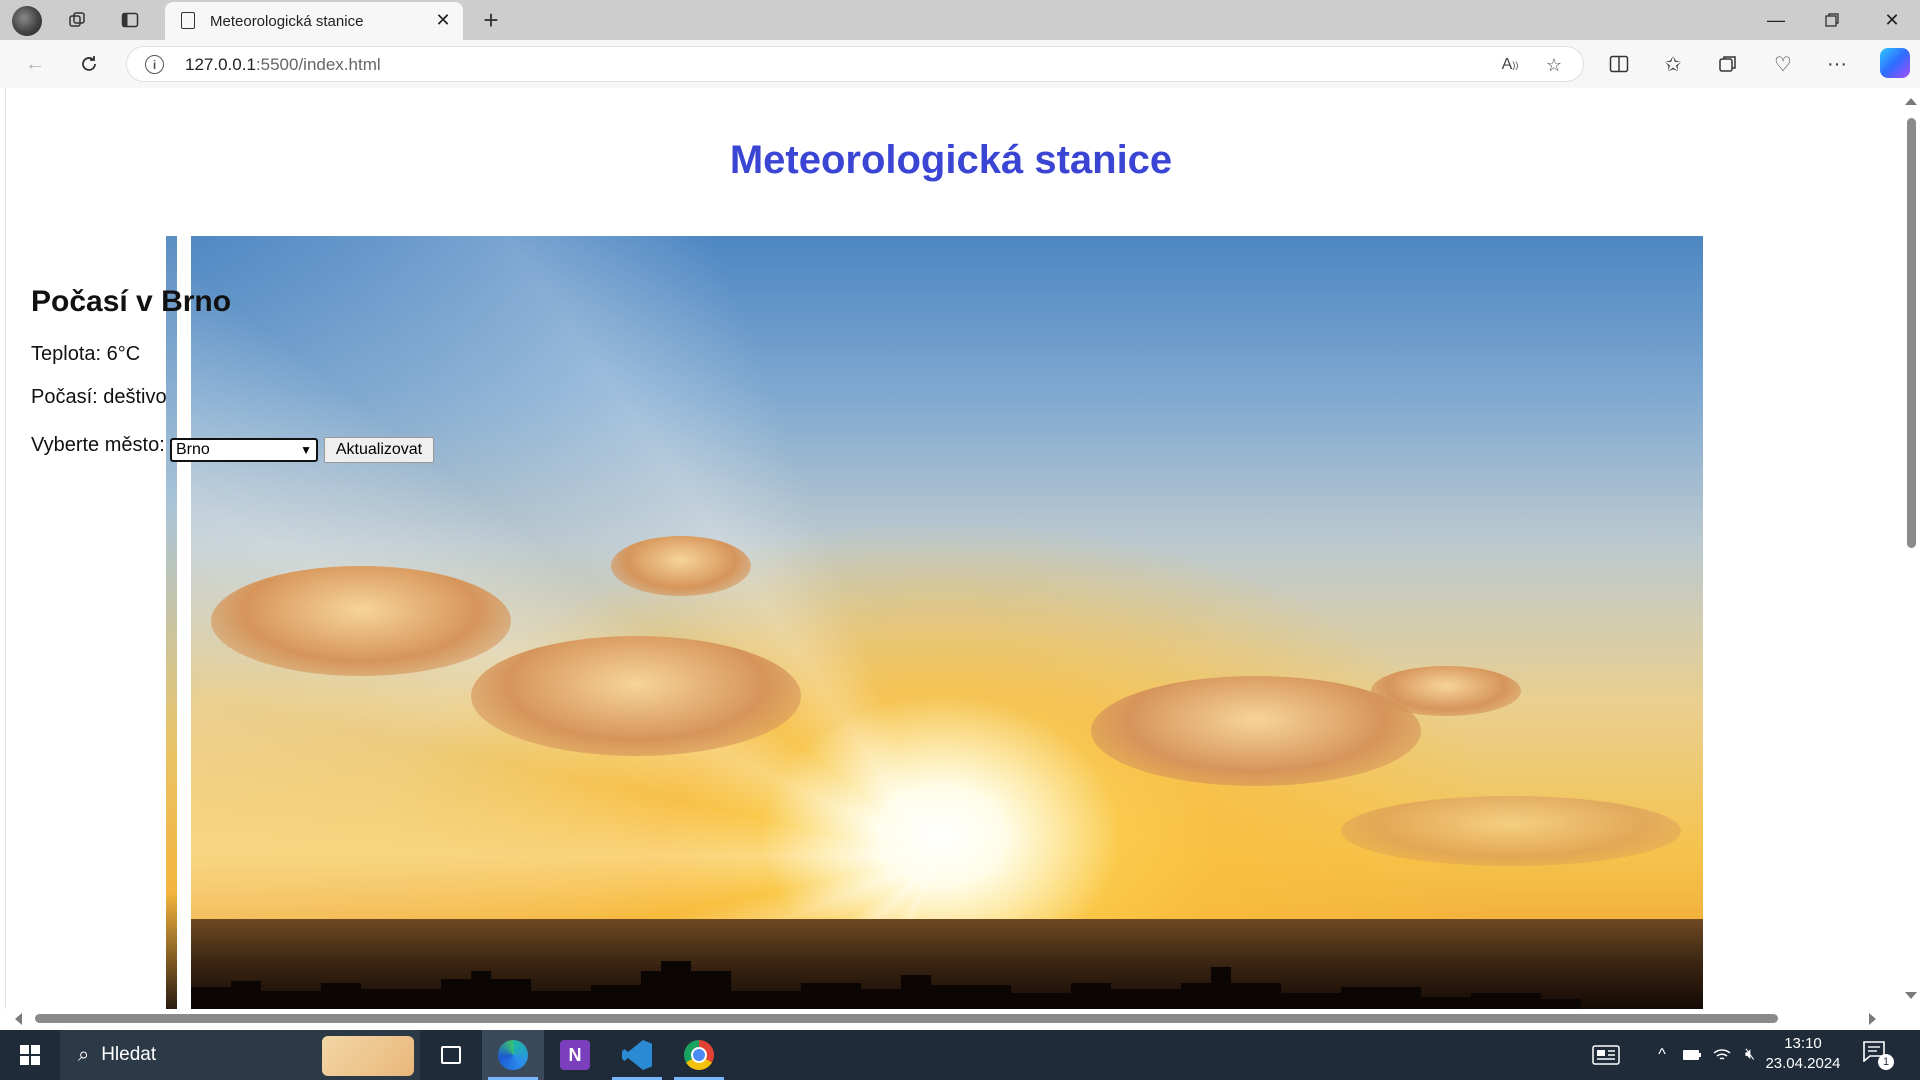 This screenshot has width=1920, height=1080. Describe the element at coordinates (131, 301) in the screenshot. I see `weather-heading: Počasí v Brno` at that location.